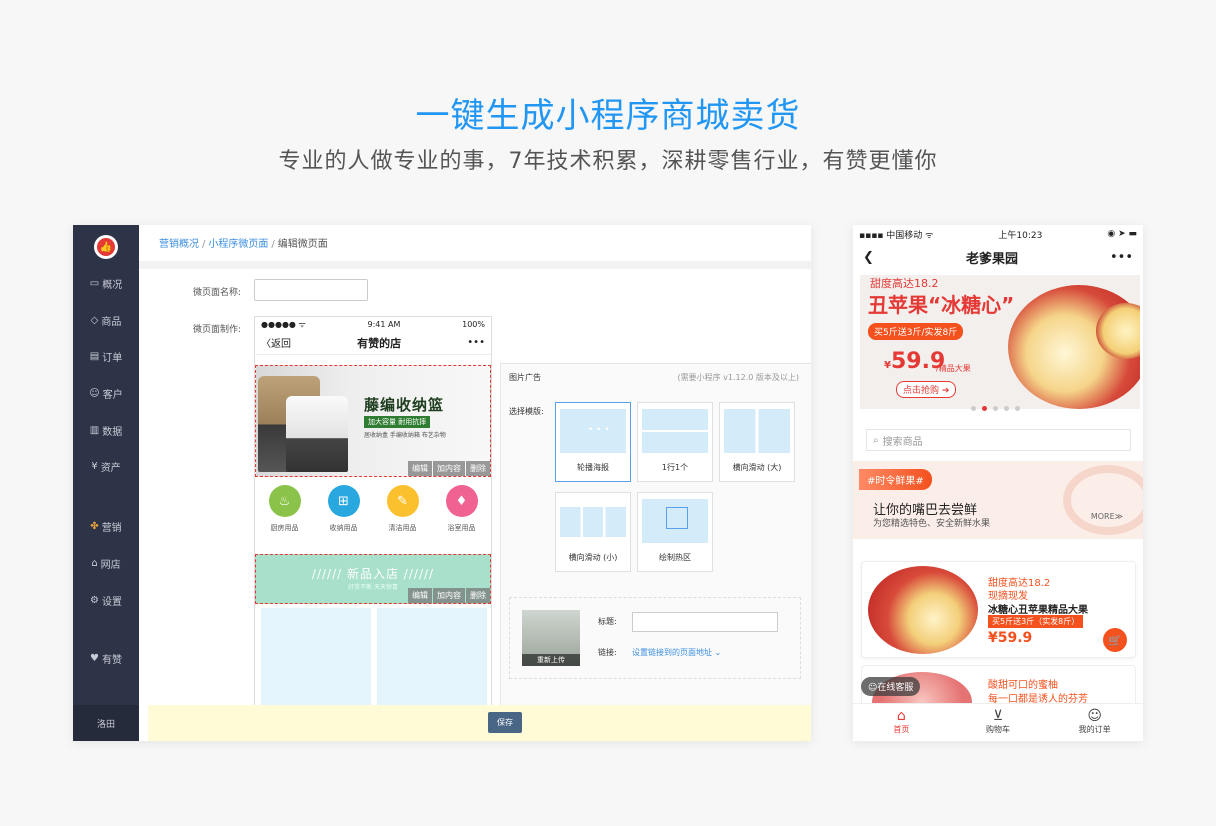  What do you see at coordinates (593, 442) in the screenshot?
I see `template-carousel: • • • 轮播海报` at bounding box center [593, 442].